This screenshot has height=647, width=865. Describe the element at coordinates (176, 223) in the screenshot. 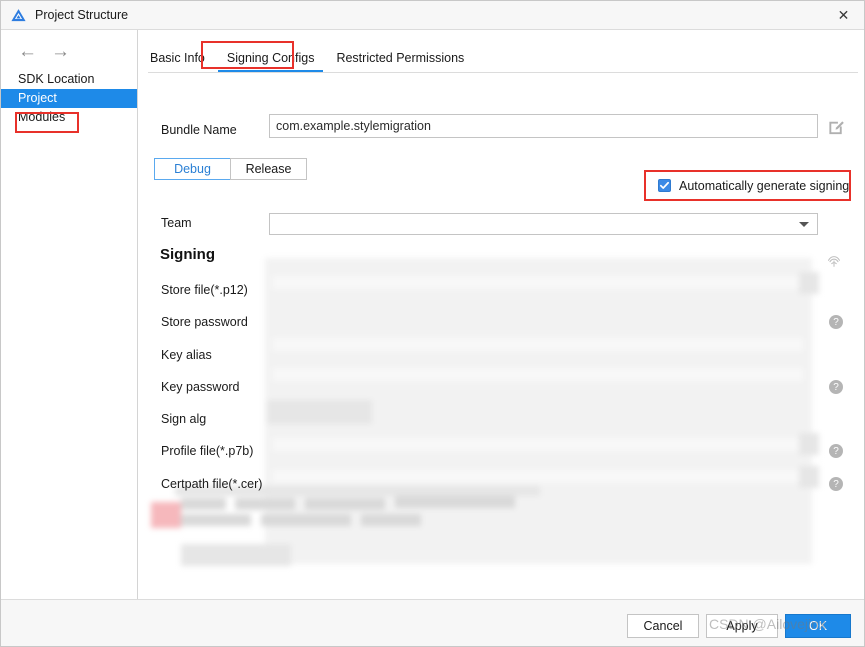

I see `team-label: Team` at that location.